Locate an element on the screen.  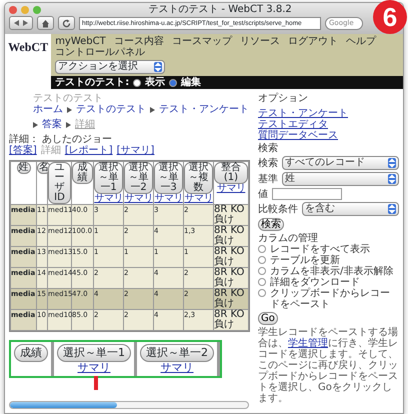
sidebar-link: テスト・アンケート is located at coordinates (303, 113).